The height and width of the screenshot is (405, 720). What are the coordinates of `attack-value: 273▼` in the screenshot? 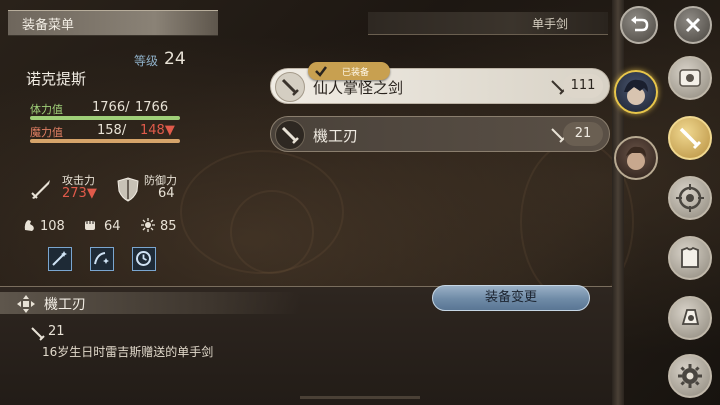 It's located at (79, 193).